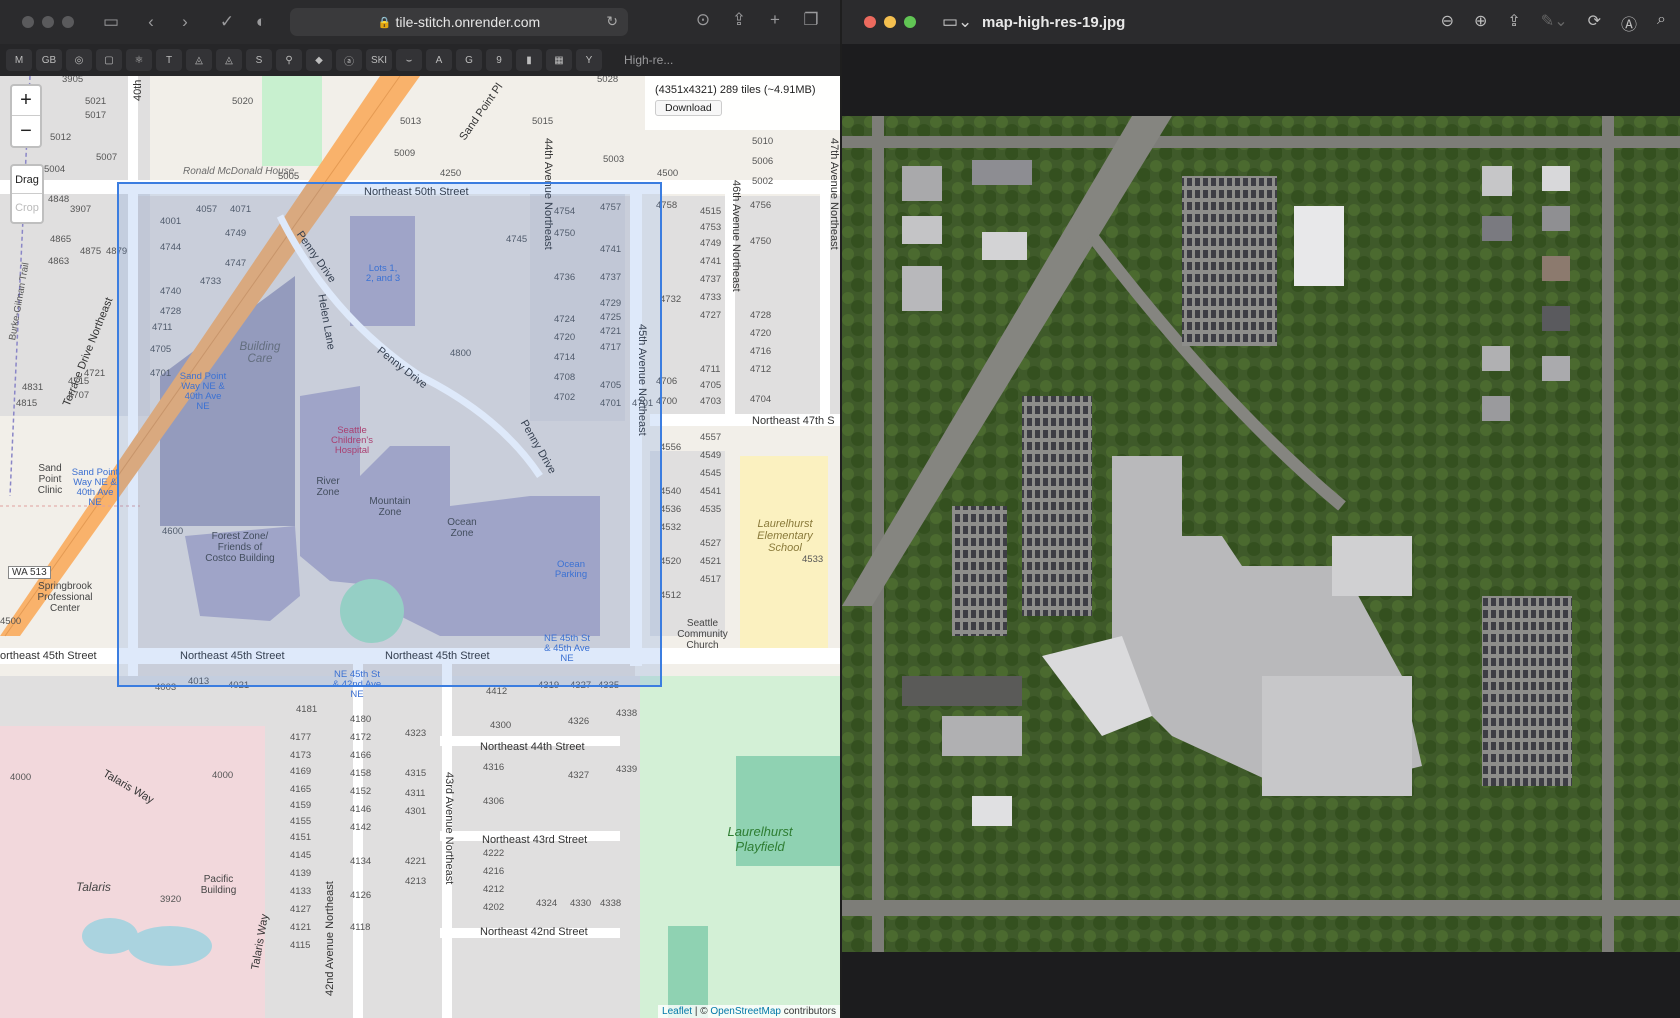 This screenshot has height=1018, width=1680. I want to click on house-number: 4145, so click(301, 855).